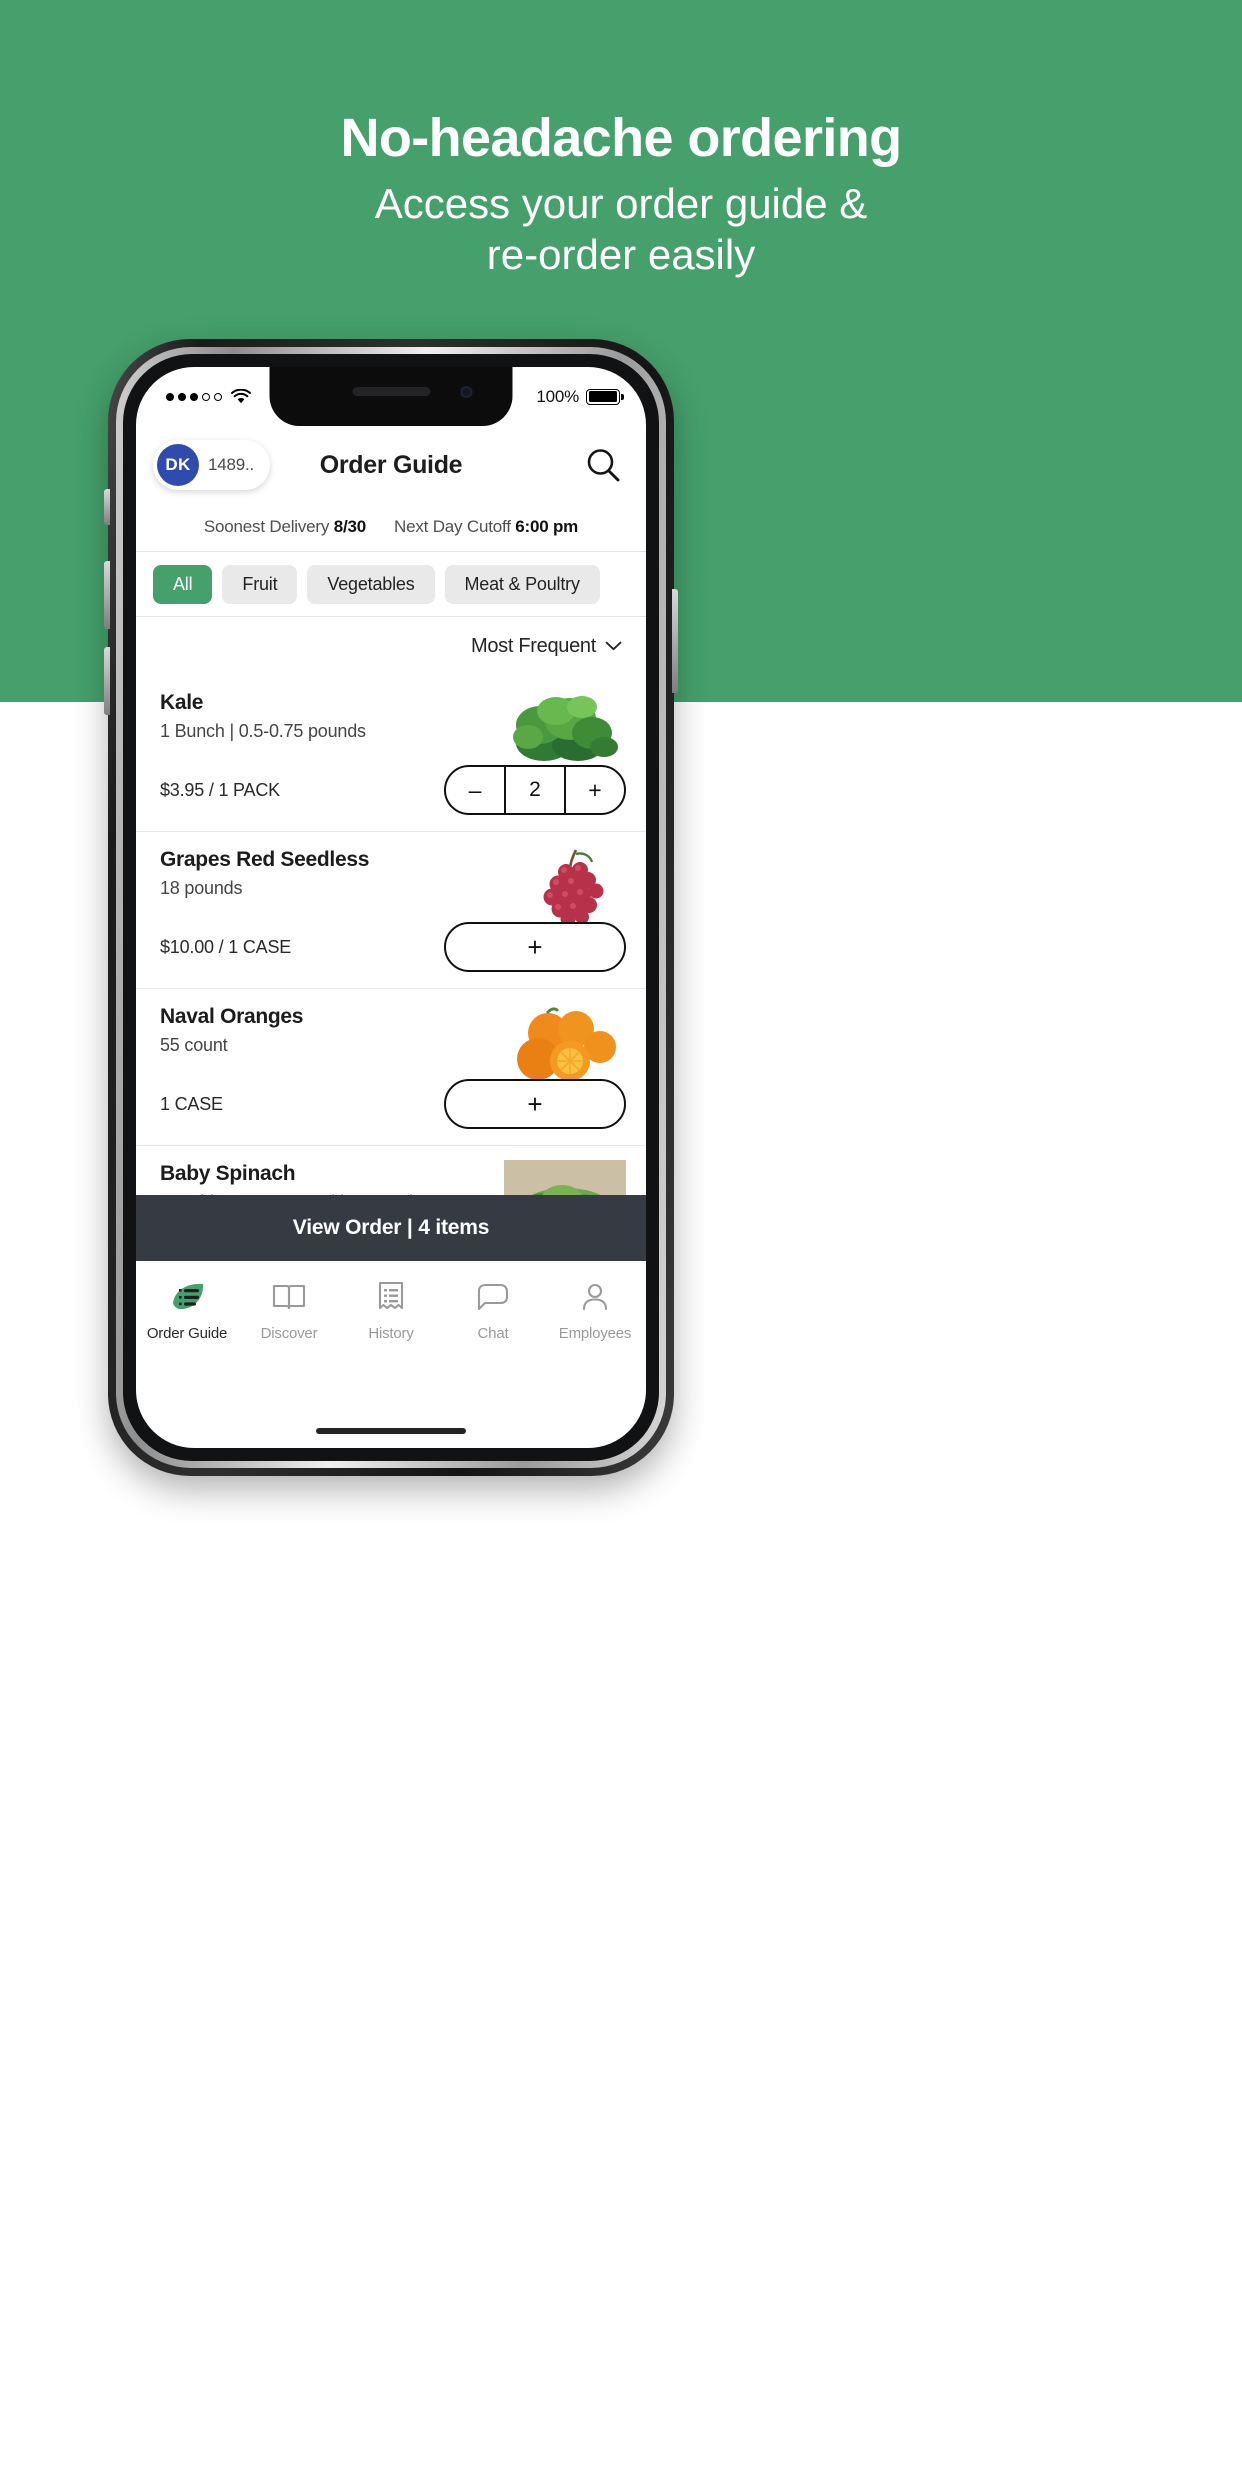 This screenshot has width=1242, height=2484. I want to click on sort-dropdown: Most Frequent, so click(391, 646).